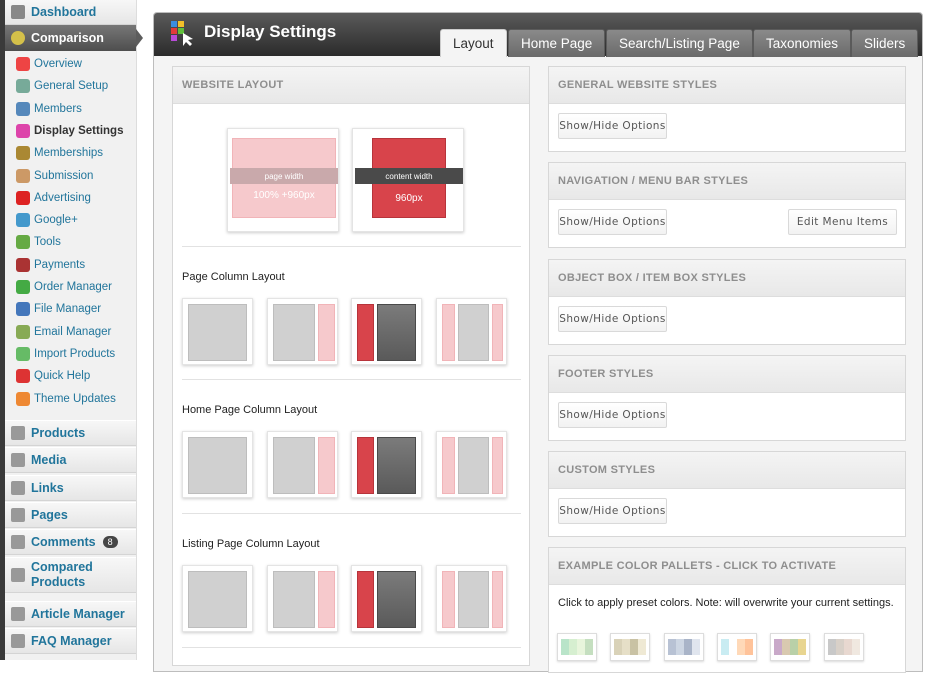 The width and height of the screenshot is (939, 673). I want to click on sidebar-item-import-products: Import Products, so click(70, 354).